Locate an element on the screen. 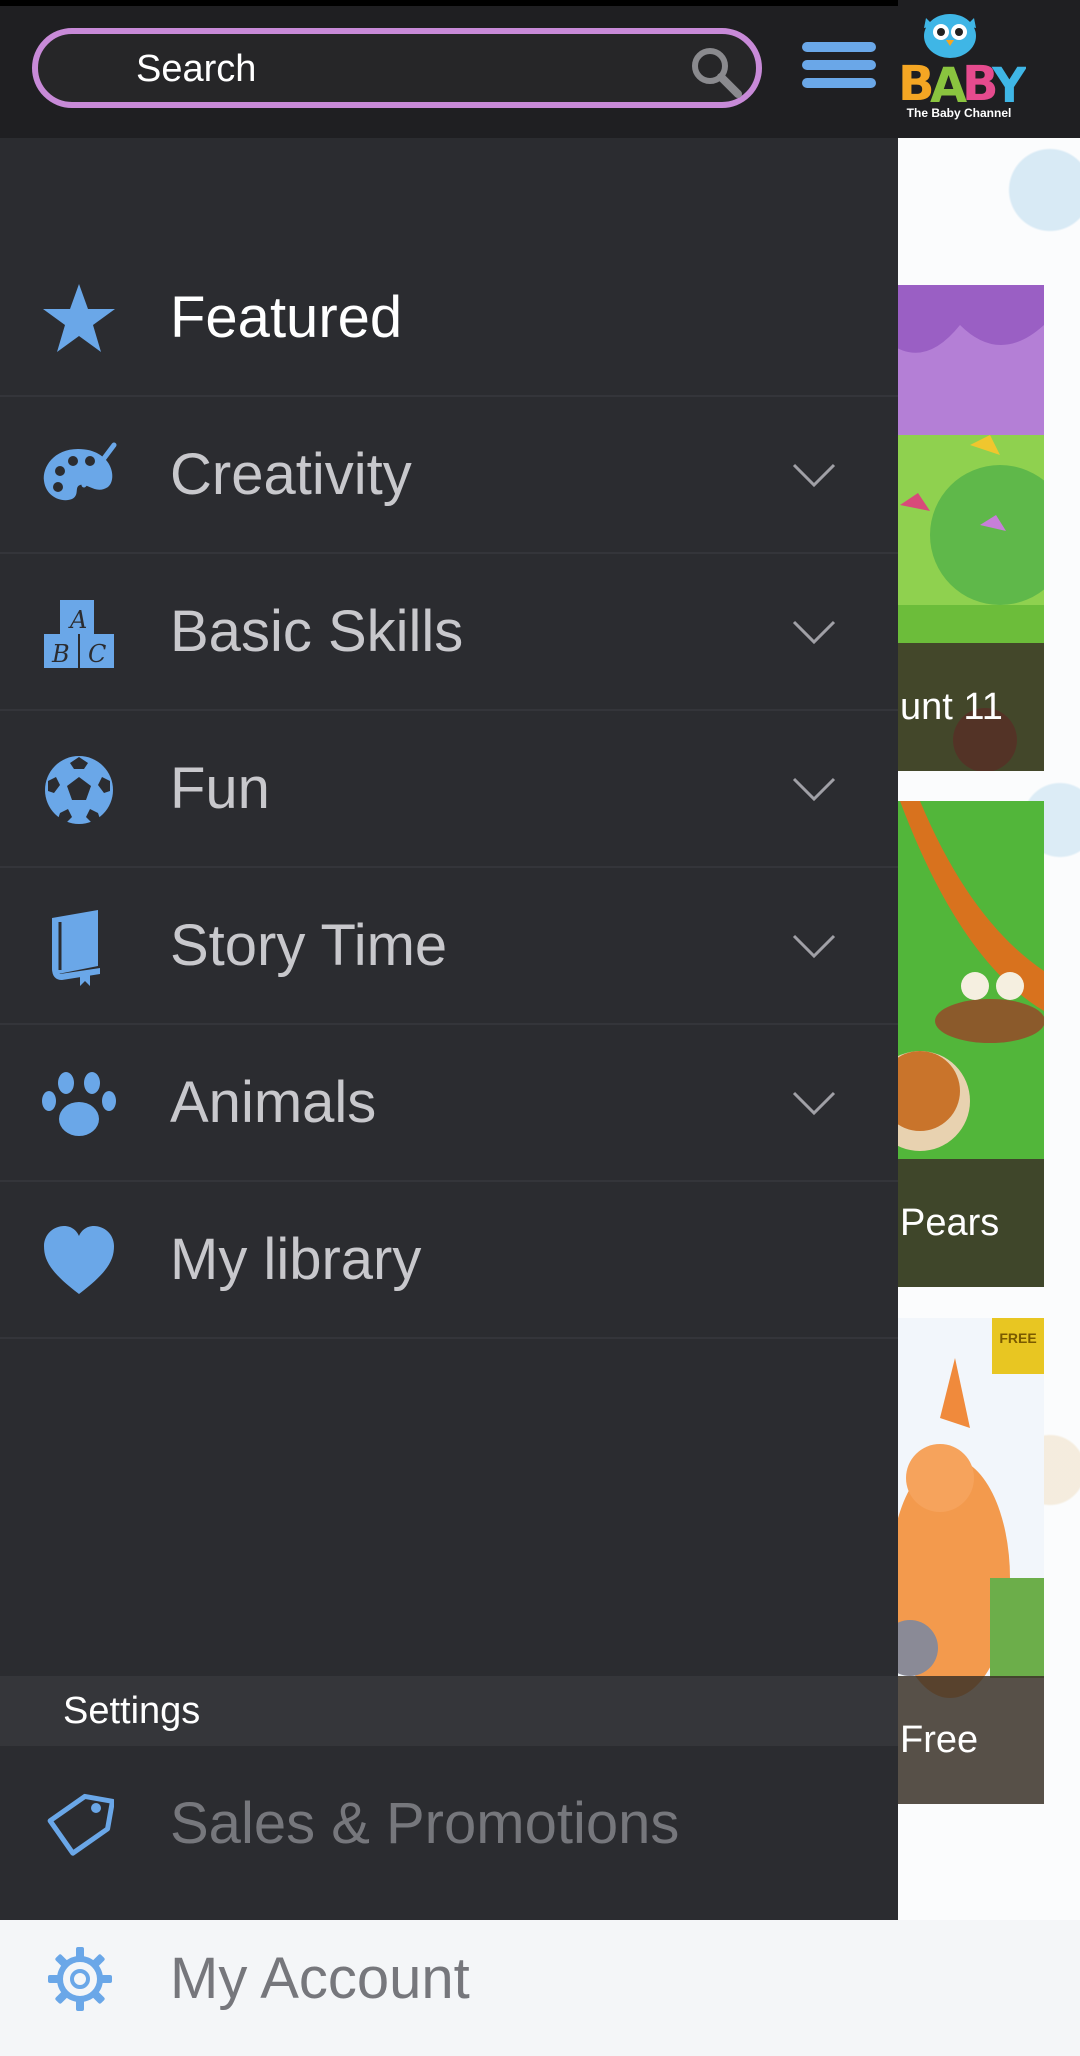 This screenshot has height=2056, width=1080. settings-item-label: Sales & Promotions is located at coordinates (425, 1823).